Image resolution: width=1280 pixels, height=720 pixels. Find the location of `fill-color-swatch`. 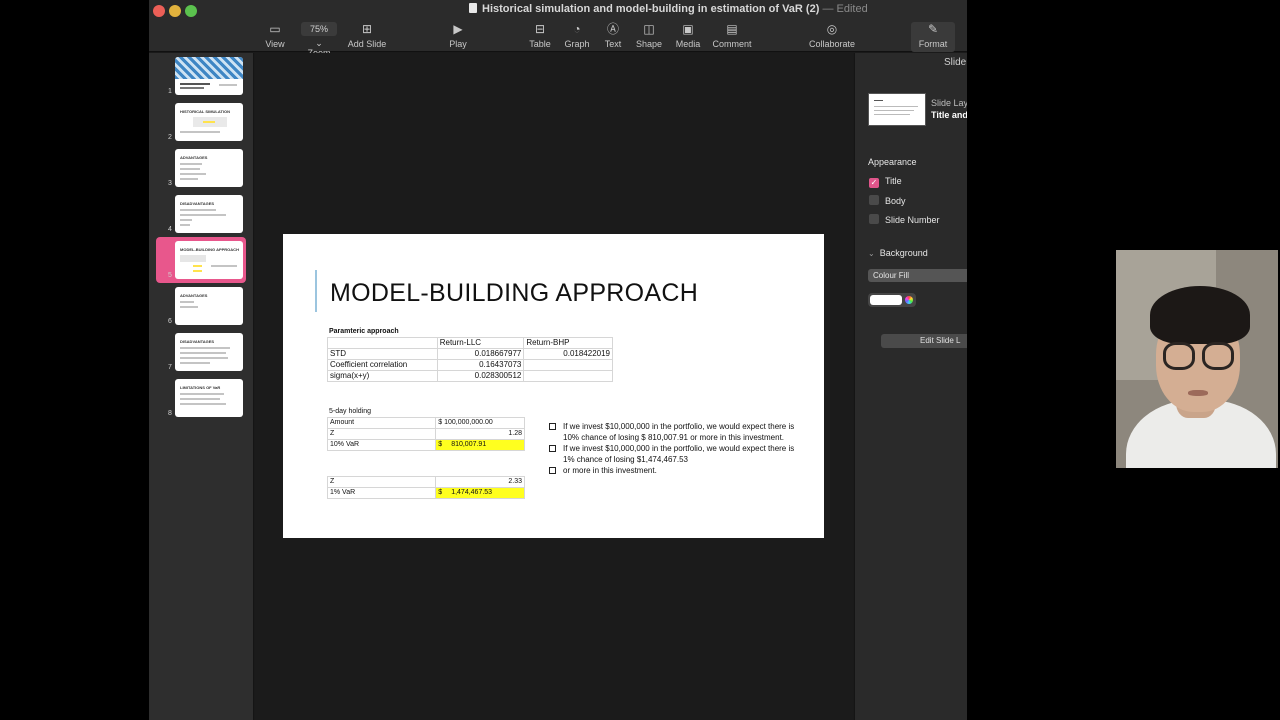

fill-color-swatch is located at coordinates (886, 300).